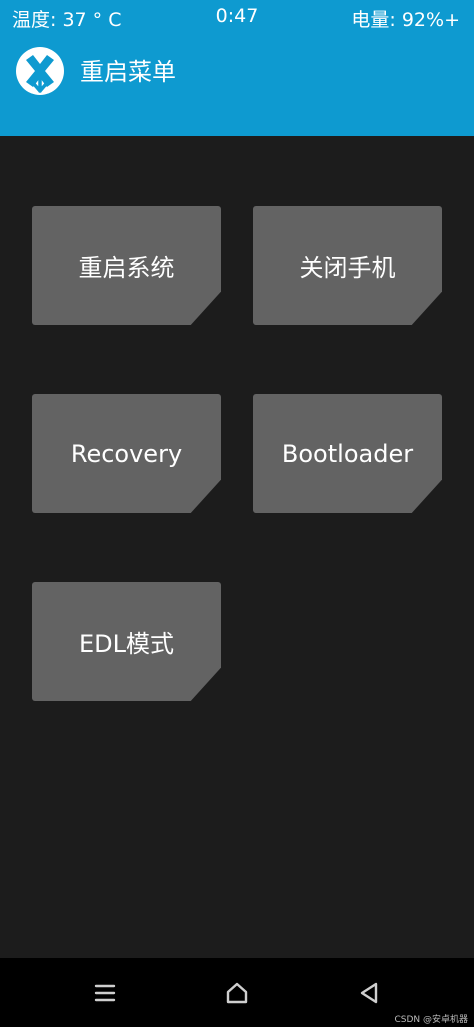 Image resolution: width=474 pixels, height=1027 pixels. Describe the element at coordinates (237, 85) in the screenshot. I see `header: 重启菜单` at that location.